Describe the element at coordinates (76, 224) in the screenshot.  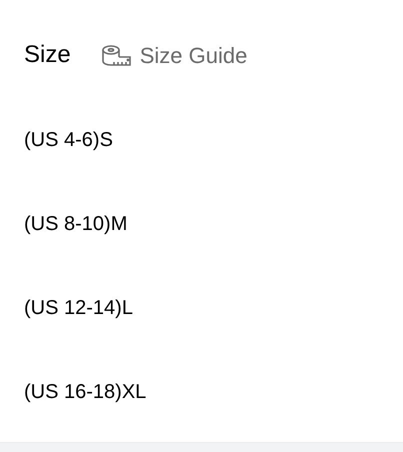
I see `size-option: (US 8-10)M` at that location.